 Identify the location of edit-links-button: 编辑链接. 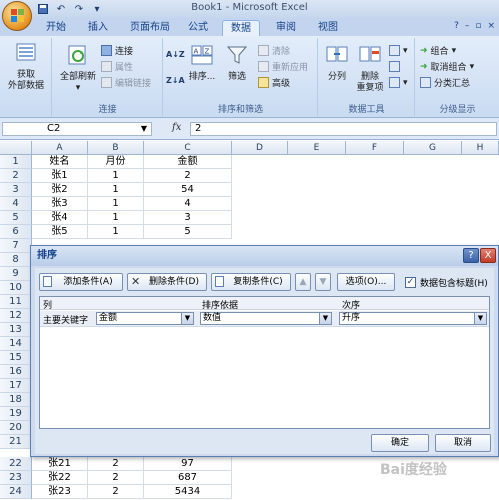
(126, 82).